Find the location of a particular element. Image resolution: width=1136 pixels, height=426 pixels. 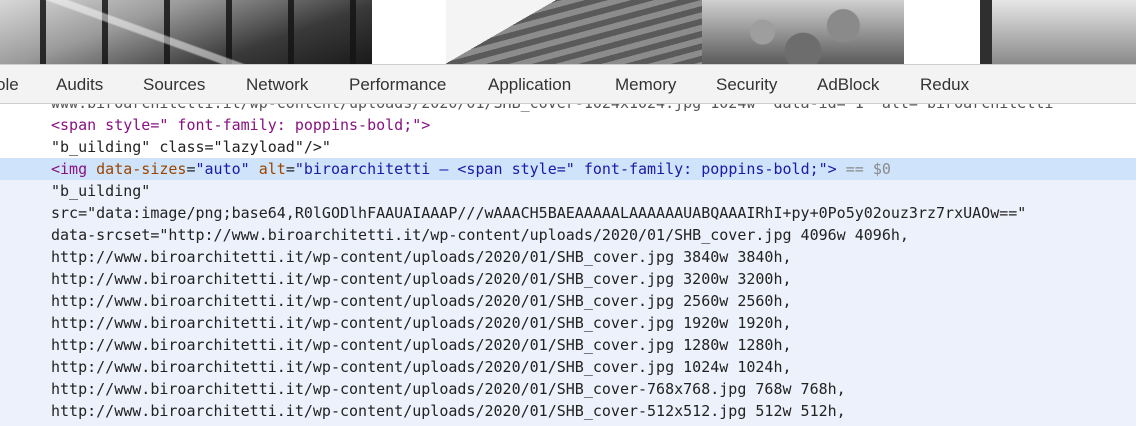

tab-adblock: AdBlock is located at coordinates (848, 84).